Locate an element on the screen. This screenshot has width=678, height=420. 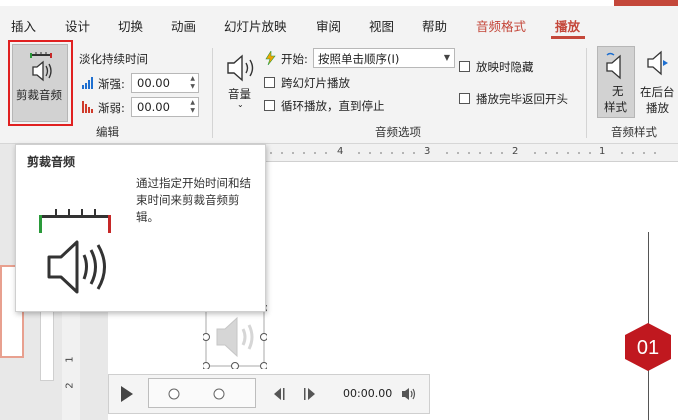
thumbnail-scrollbar is located at coordinates (47, 343).